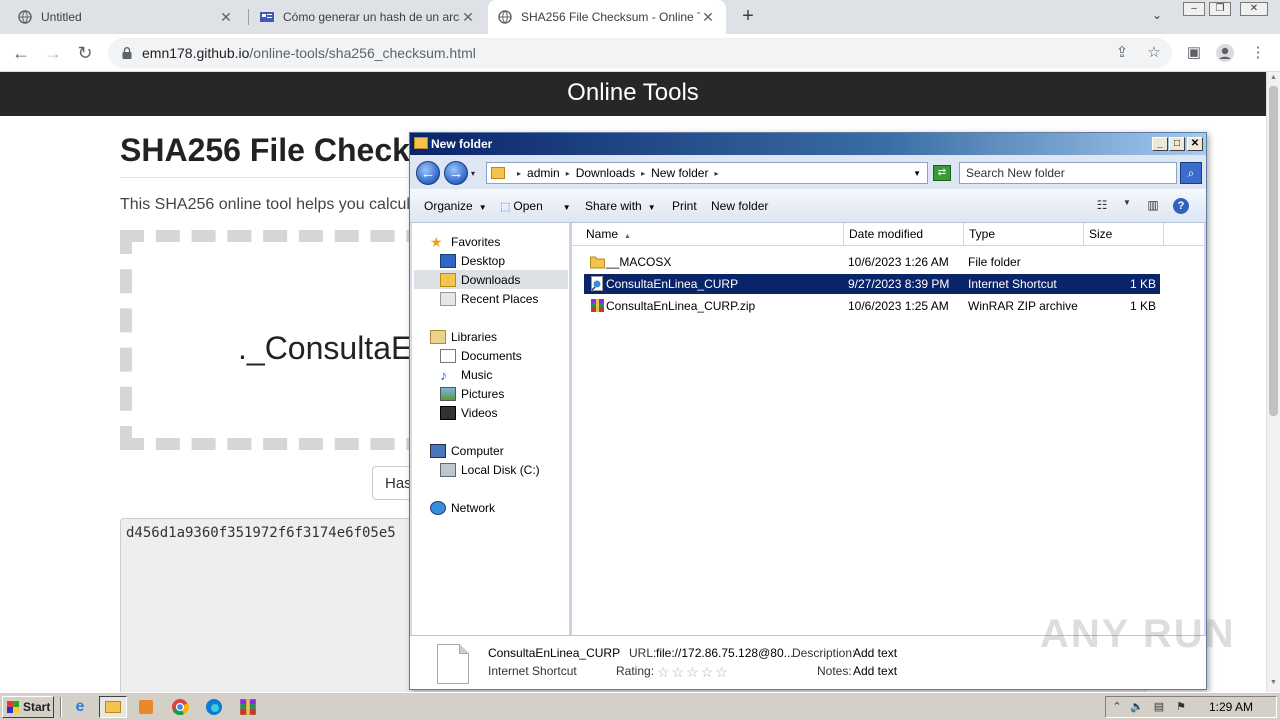 The image size is (1280, 720). What do you see at coordinates (428, 173) in the screenshot?
I see `explorer-back-icon: ←` at bounding box center [428, 173].